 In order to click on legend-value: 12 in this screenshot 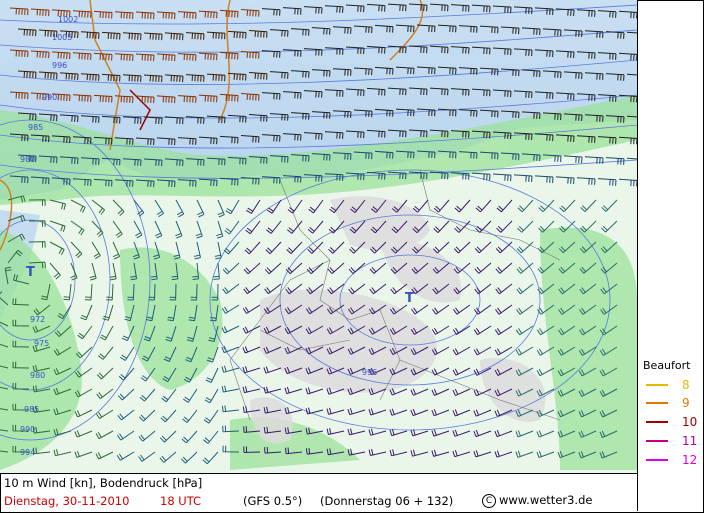, I will do `click(690, 460)`.